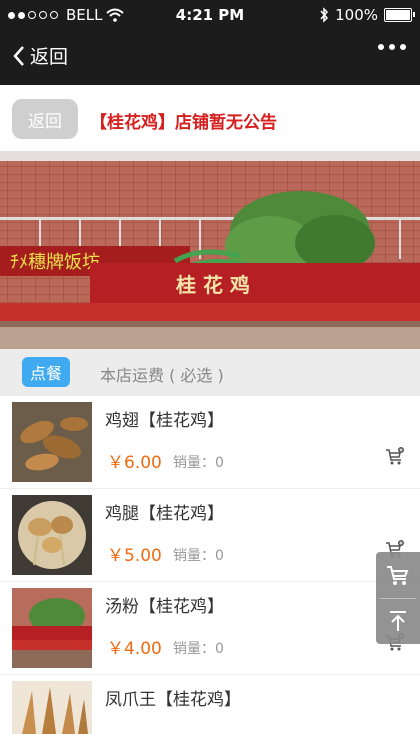 Image resolution: width=420 pixels, height=734 pixels. I want to click on battery-icon, so click(399, 15).